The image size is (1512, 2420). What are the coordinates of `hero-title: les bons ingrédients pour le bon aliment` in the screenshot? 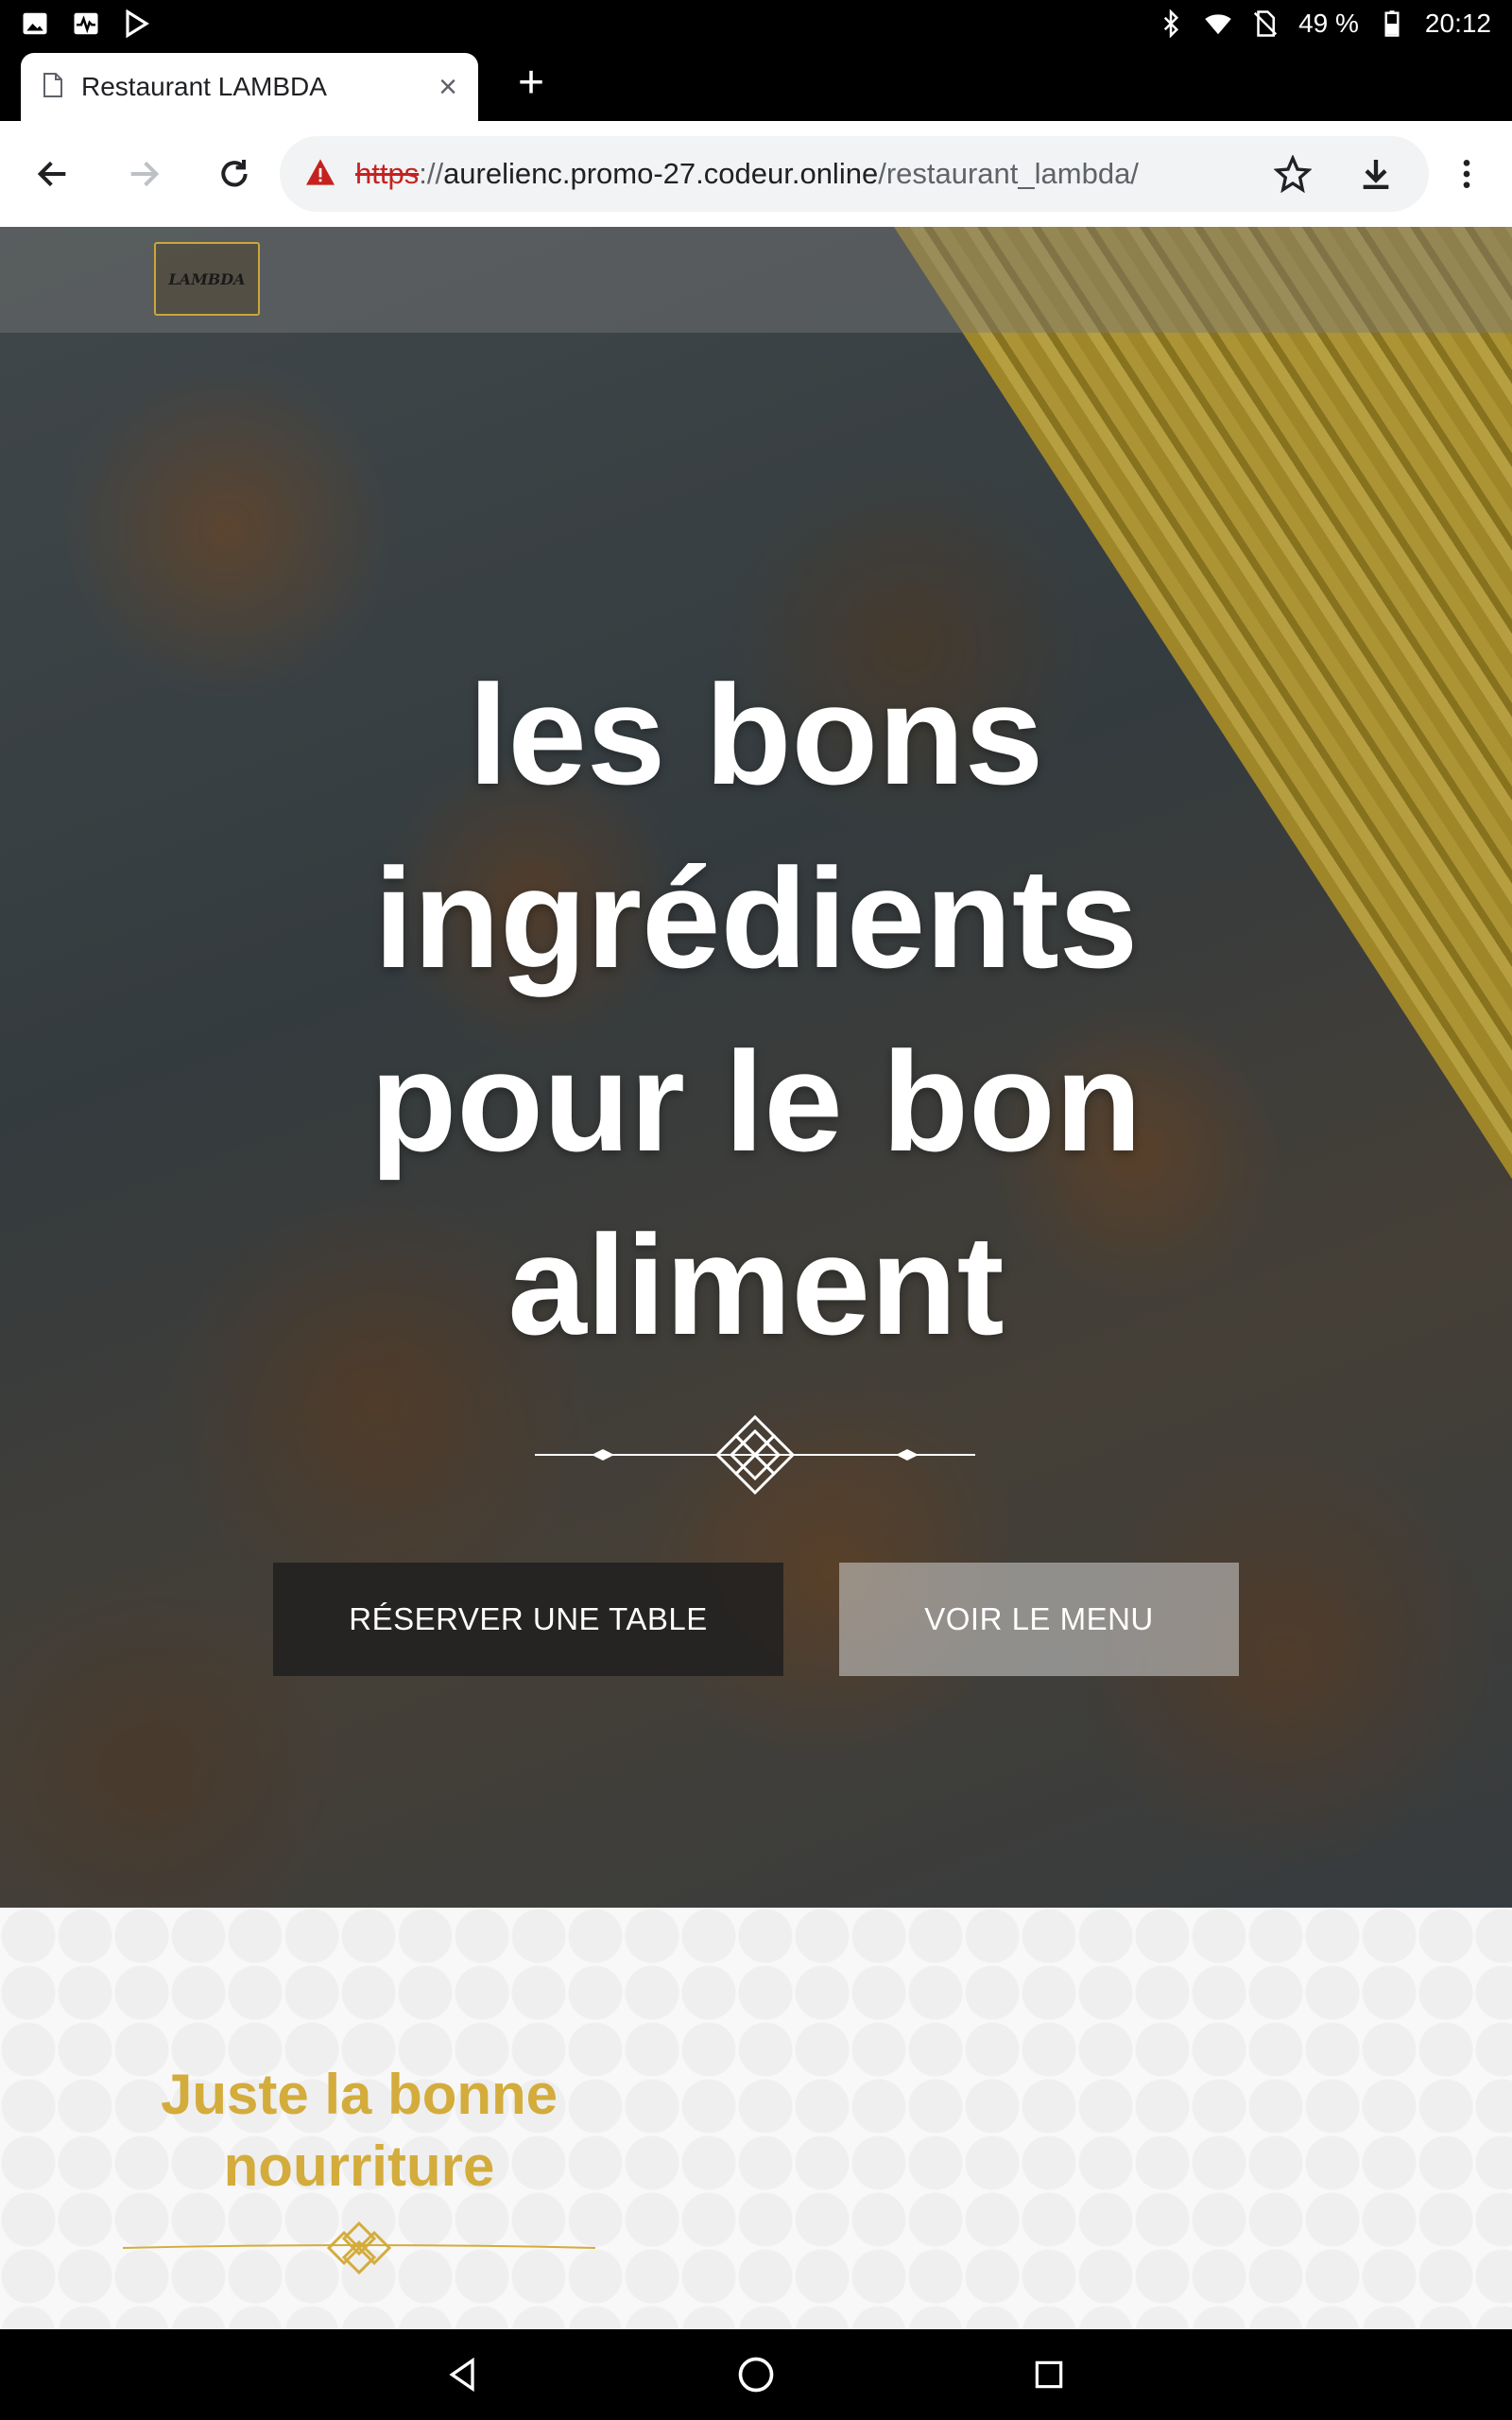 It's located at (756, 1009).